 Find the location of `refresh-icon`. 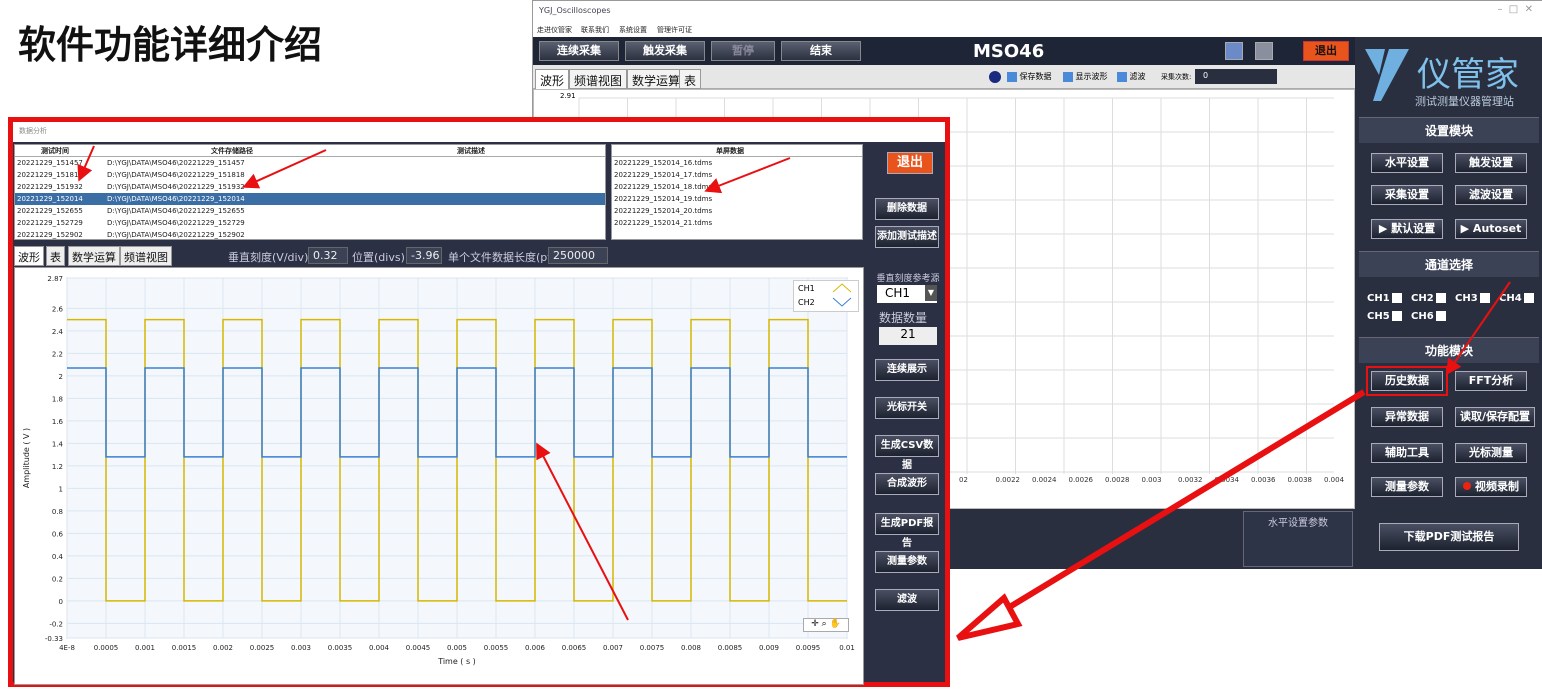

refresh-icon is located at coordinates (1234, 51).